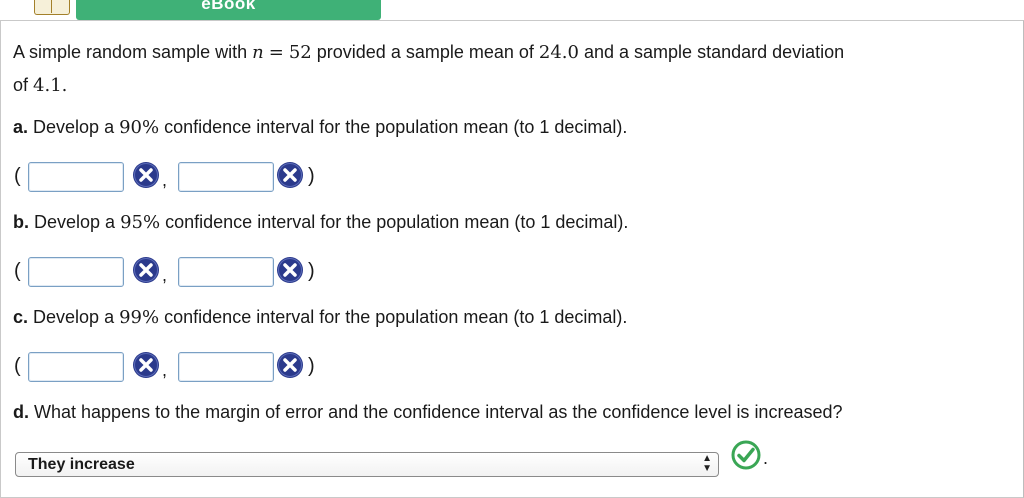 This screenshot has height=498, width=1024. I want to click on correct-check-icon, so click(746, 455).